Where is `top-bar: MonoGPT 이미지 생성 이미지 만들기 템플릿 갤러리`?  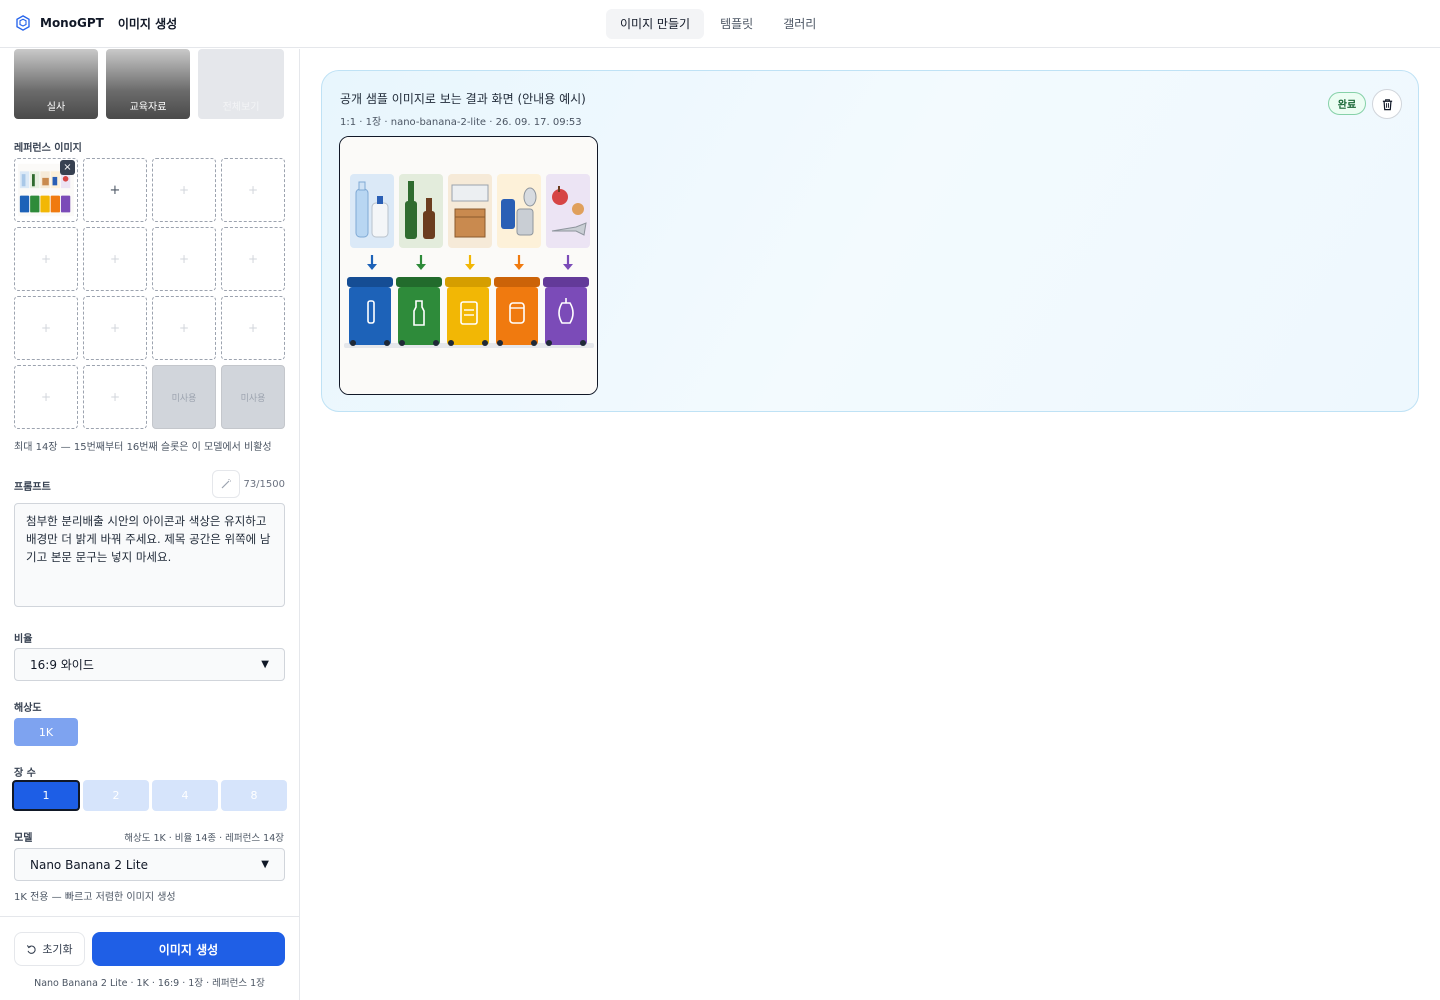 top-bar: MonoGPT 이미지 생성 이미지 만들기 템플릿 갤러리 is located at coordinates (720, 24).